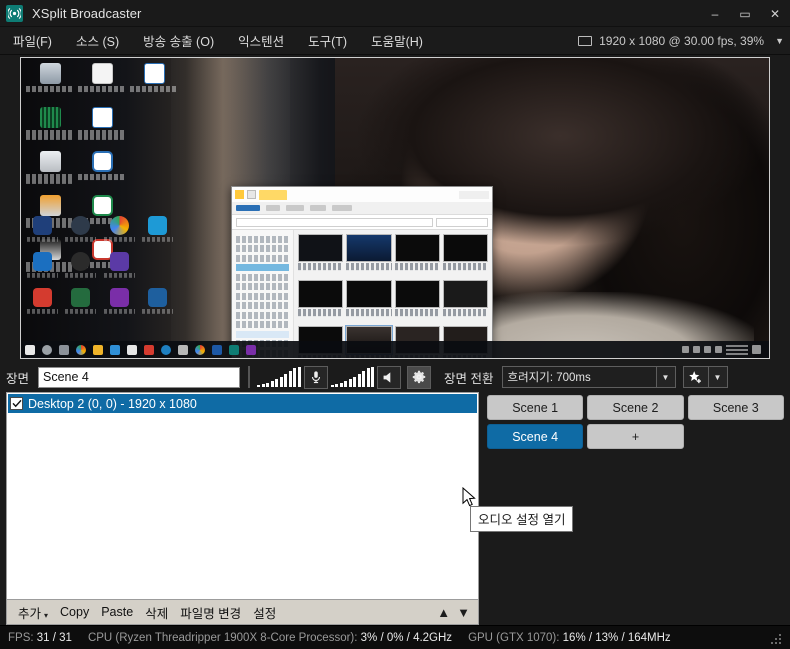 This screenshot has height=649, width=790. I want to click on resolution-status-group: 1920 x 1080 @ 30.00 fps, 39% ▼, so click(684, 41).